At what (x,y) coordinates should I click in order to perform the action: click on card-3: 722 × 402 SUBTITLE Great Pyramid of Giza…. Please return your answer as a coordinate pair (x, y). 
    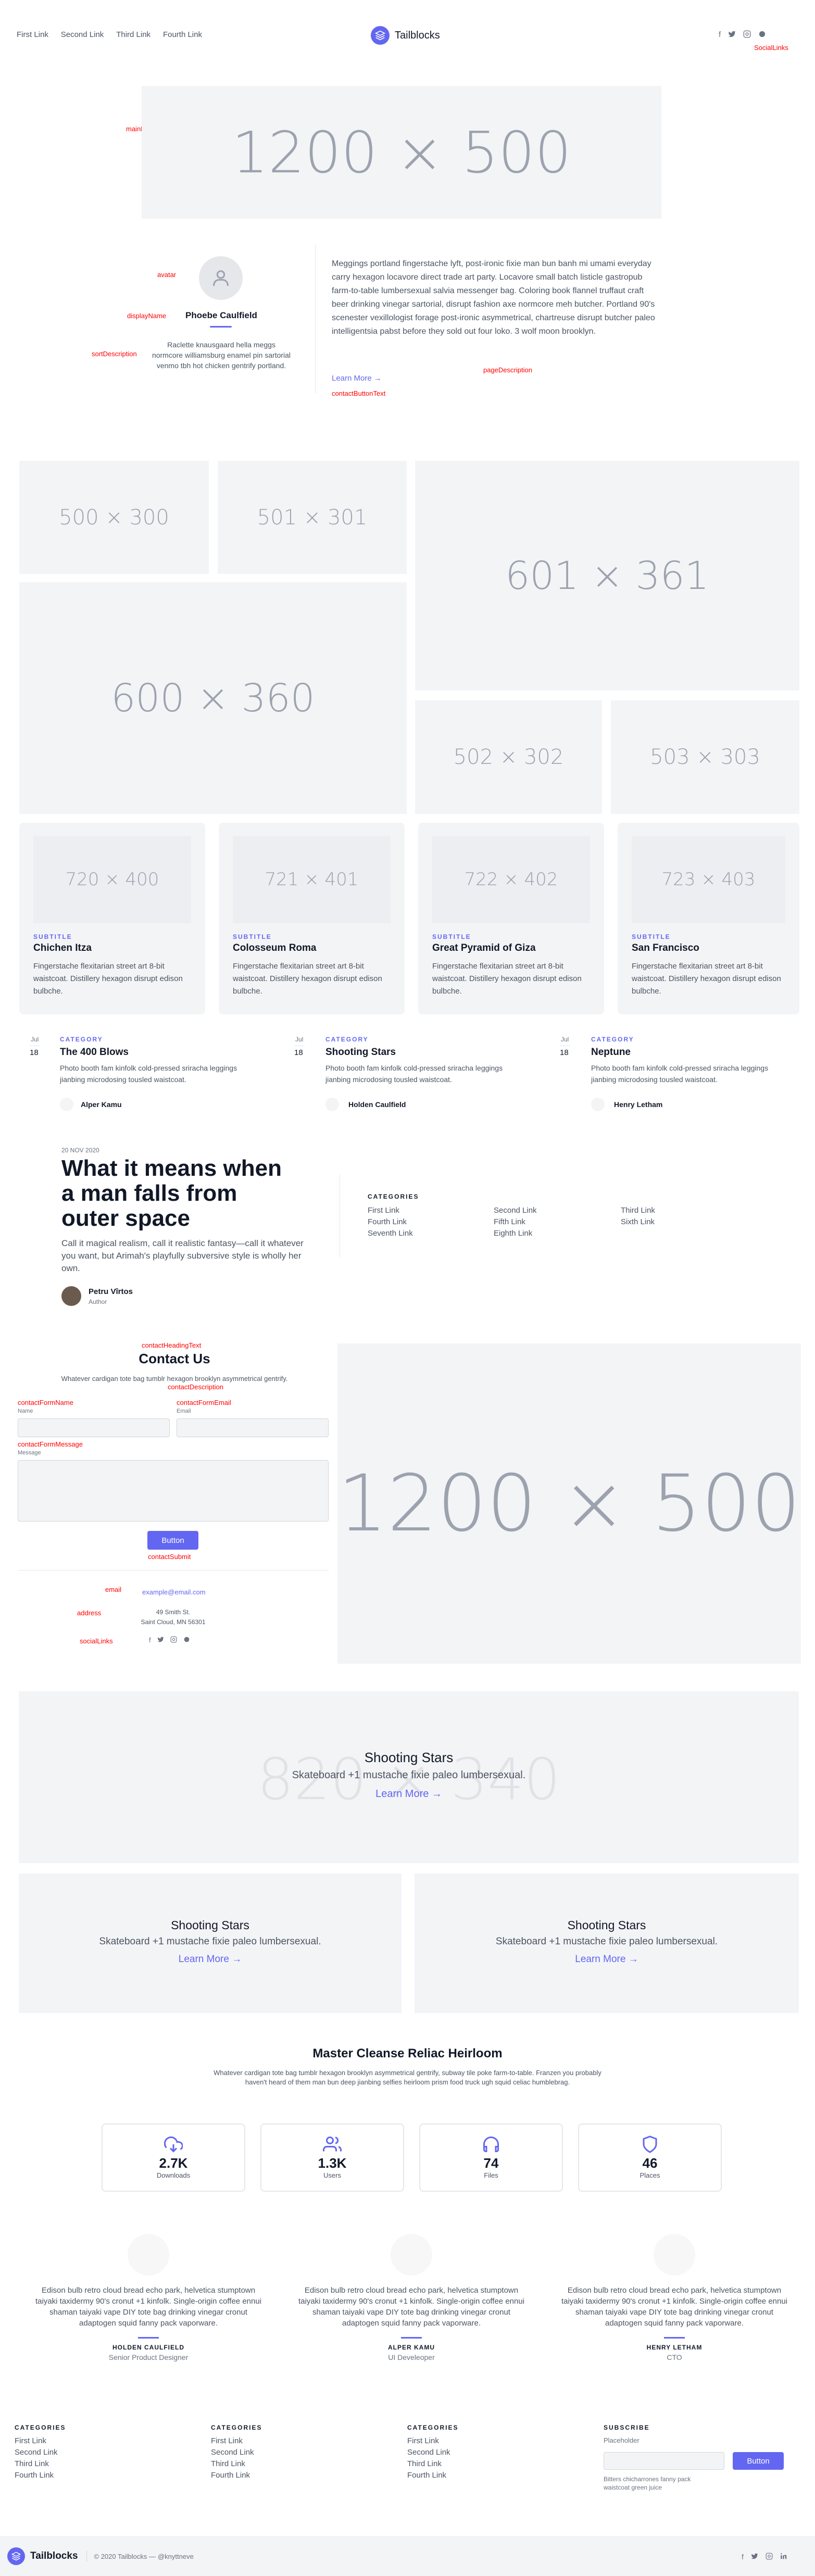
    Looking at the image, I should click on (511, 919).